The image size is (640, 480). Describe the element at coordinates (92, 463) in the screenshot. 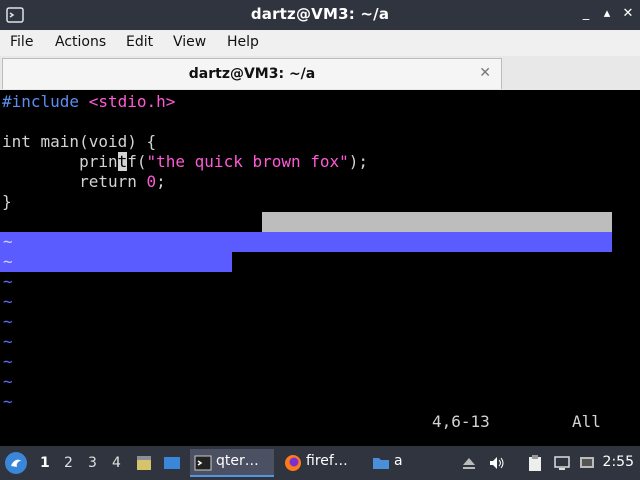

I see `workspace-3: 3` at that location.